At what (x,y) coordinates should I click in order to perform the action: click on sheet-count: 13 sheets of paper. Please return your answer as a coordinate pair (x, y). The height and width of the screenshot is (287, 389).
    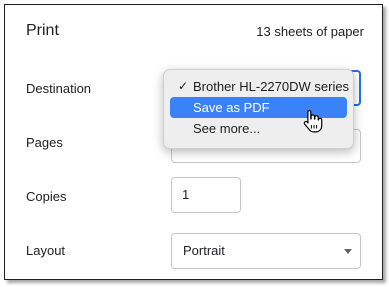
    Looking at the image, I should click on (310, 31).